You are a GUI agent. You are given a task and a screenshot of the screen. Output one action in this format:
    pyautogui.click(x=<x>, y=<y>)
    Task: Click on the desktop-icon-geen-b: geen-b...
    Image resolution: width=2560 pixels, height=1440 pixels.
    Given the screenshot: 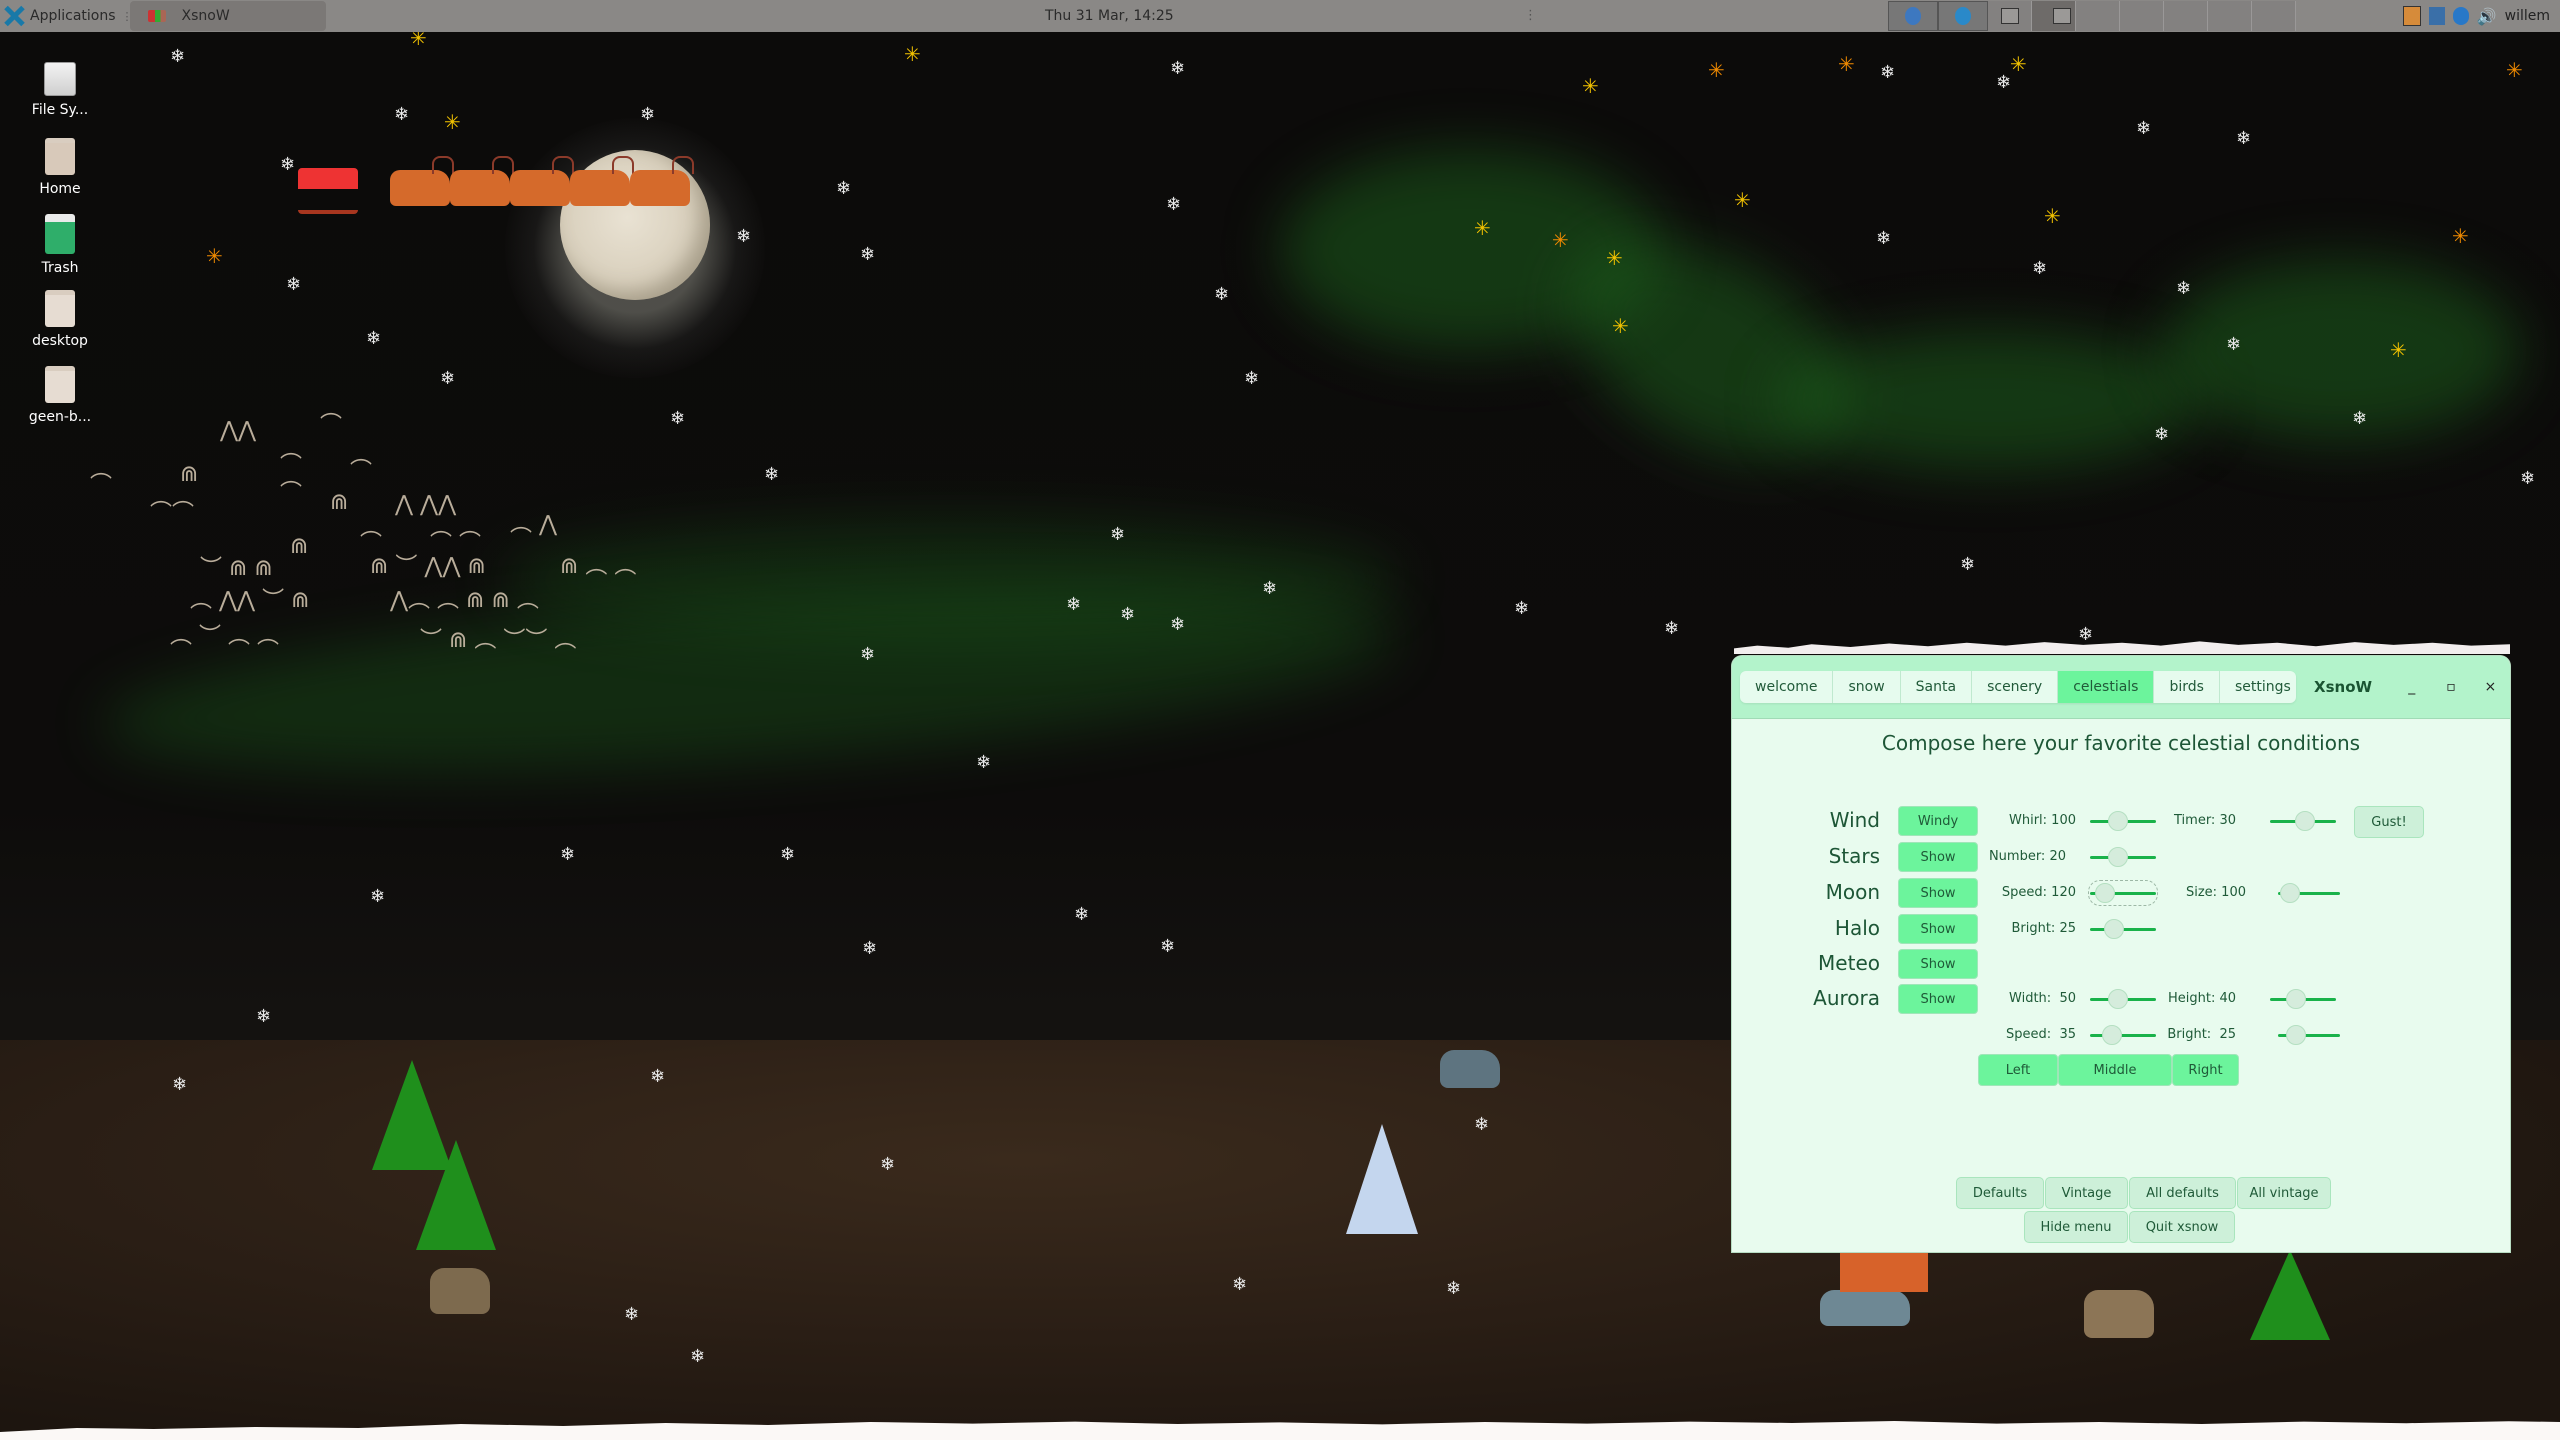 What is the action you would take?
    pyautogui.click(x=60, y=395)
    